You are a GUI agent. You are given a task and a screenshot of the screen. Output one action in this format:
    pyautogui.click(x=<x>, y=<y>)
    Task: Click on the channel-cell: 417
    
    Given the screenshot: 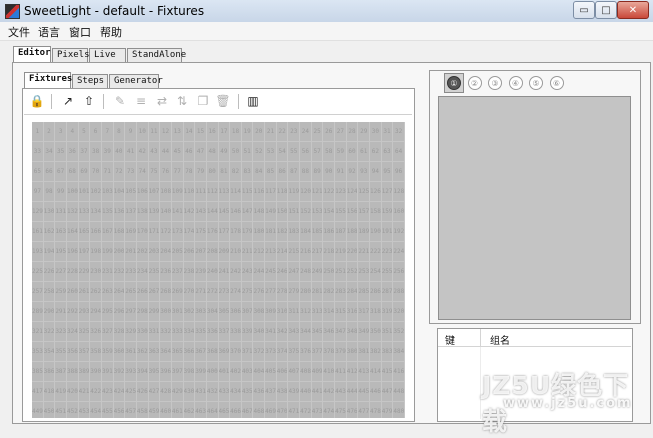 What is the action you would take?
    pyautogui.click(x=38, y=392)
    